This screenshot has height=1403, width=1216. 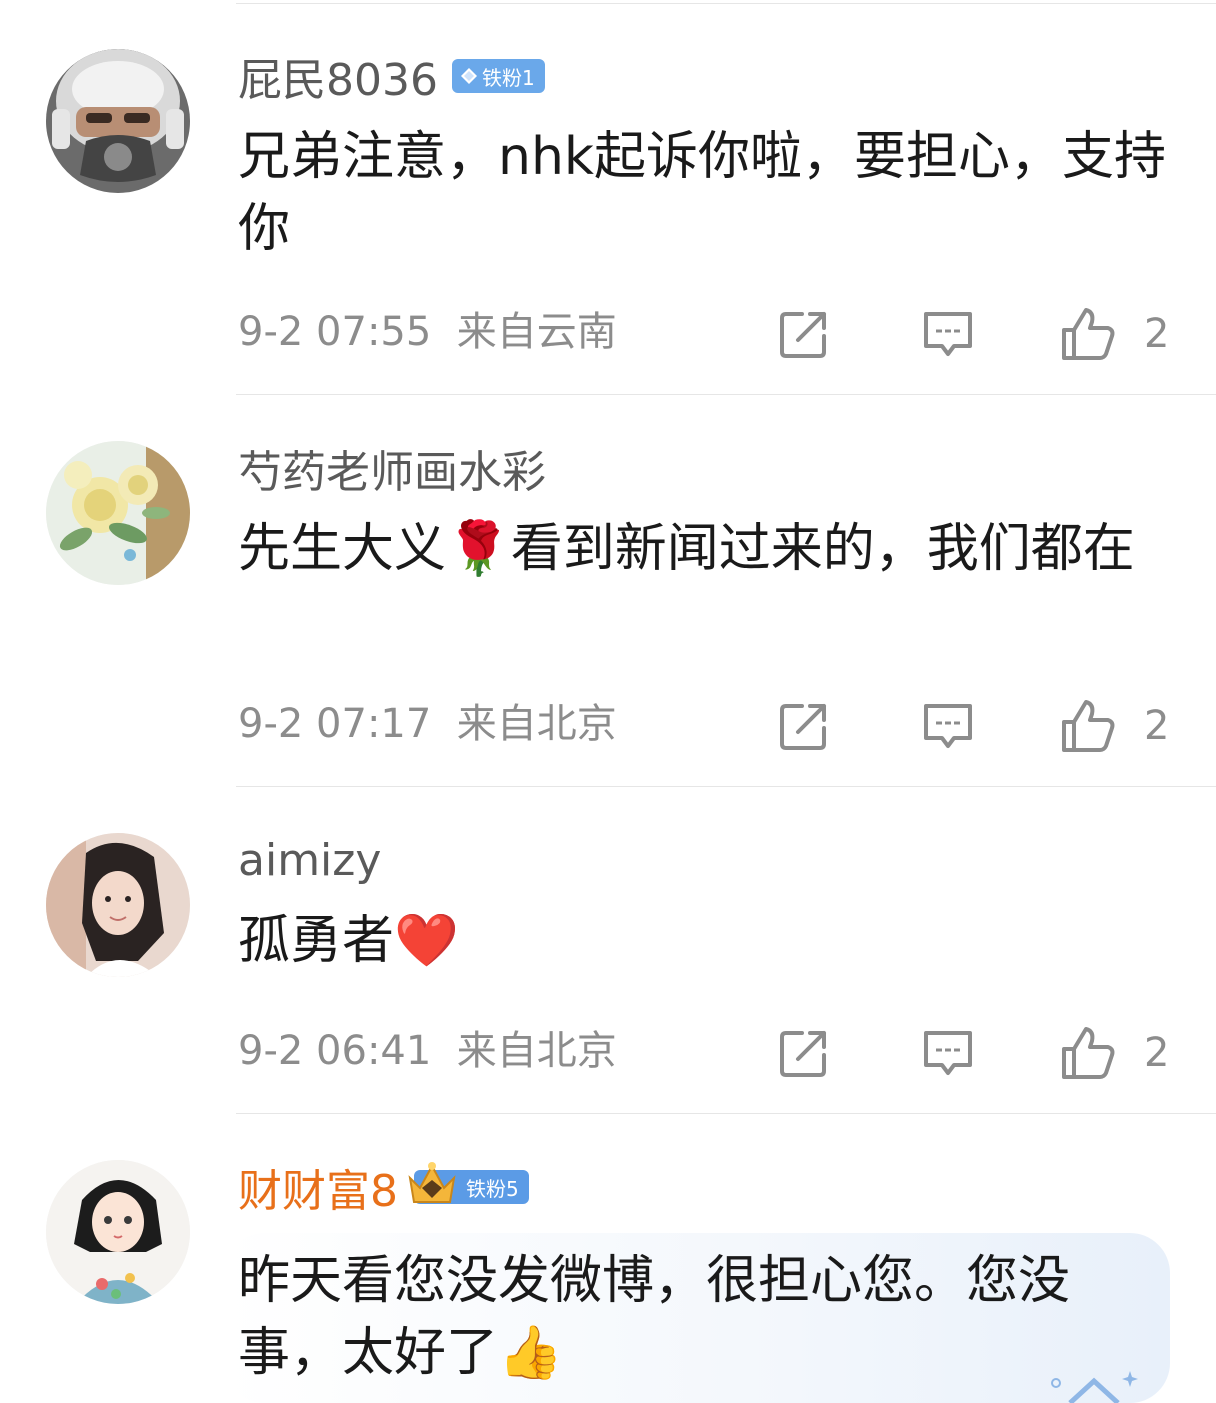 I want to click on badge-label: 铁粉1, so click(x=508, y=77).